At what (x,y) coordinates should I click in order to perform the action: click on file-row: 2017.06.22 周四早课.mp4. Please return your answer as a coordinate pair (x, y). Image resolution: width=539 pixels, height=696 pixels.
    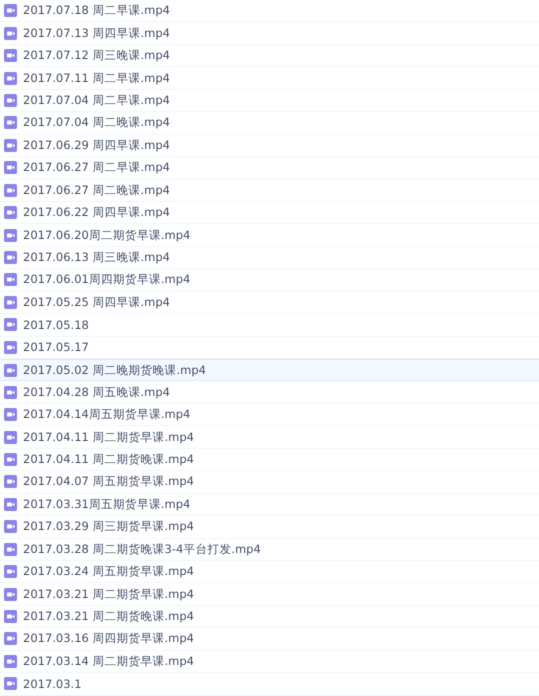
    Looking at the image, I should click on (269, 213).